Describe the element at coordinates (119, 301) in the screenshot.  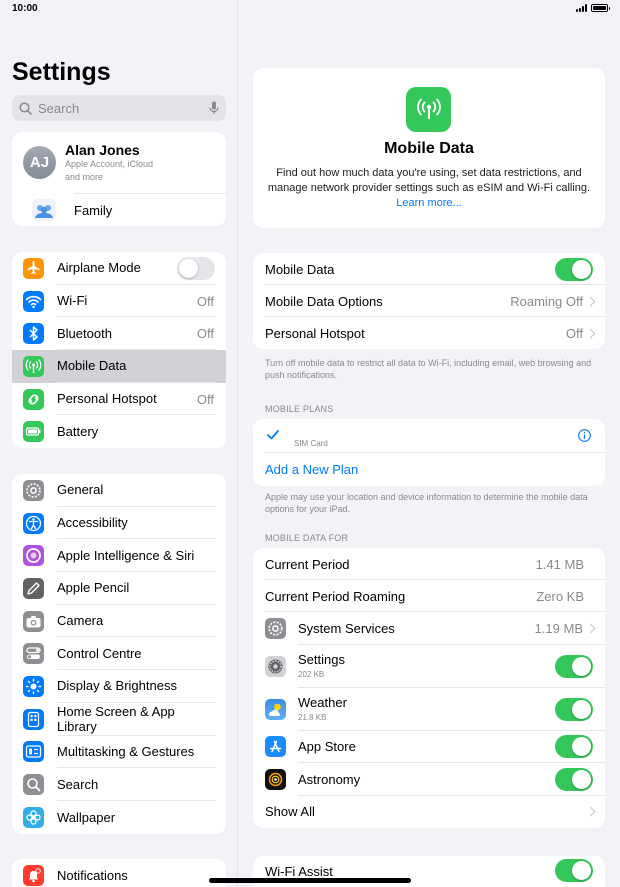
I see `sidebar-item-wi-fi: Wi-Fi Off` at that location.